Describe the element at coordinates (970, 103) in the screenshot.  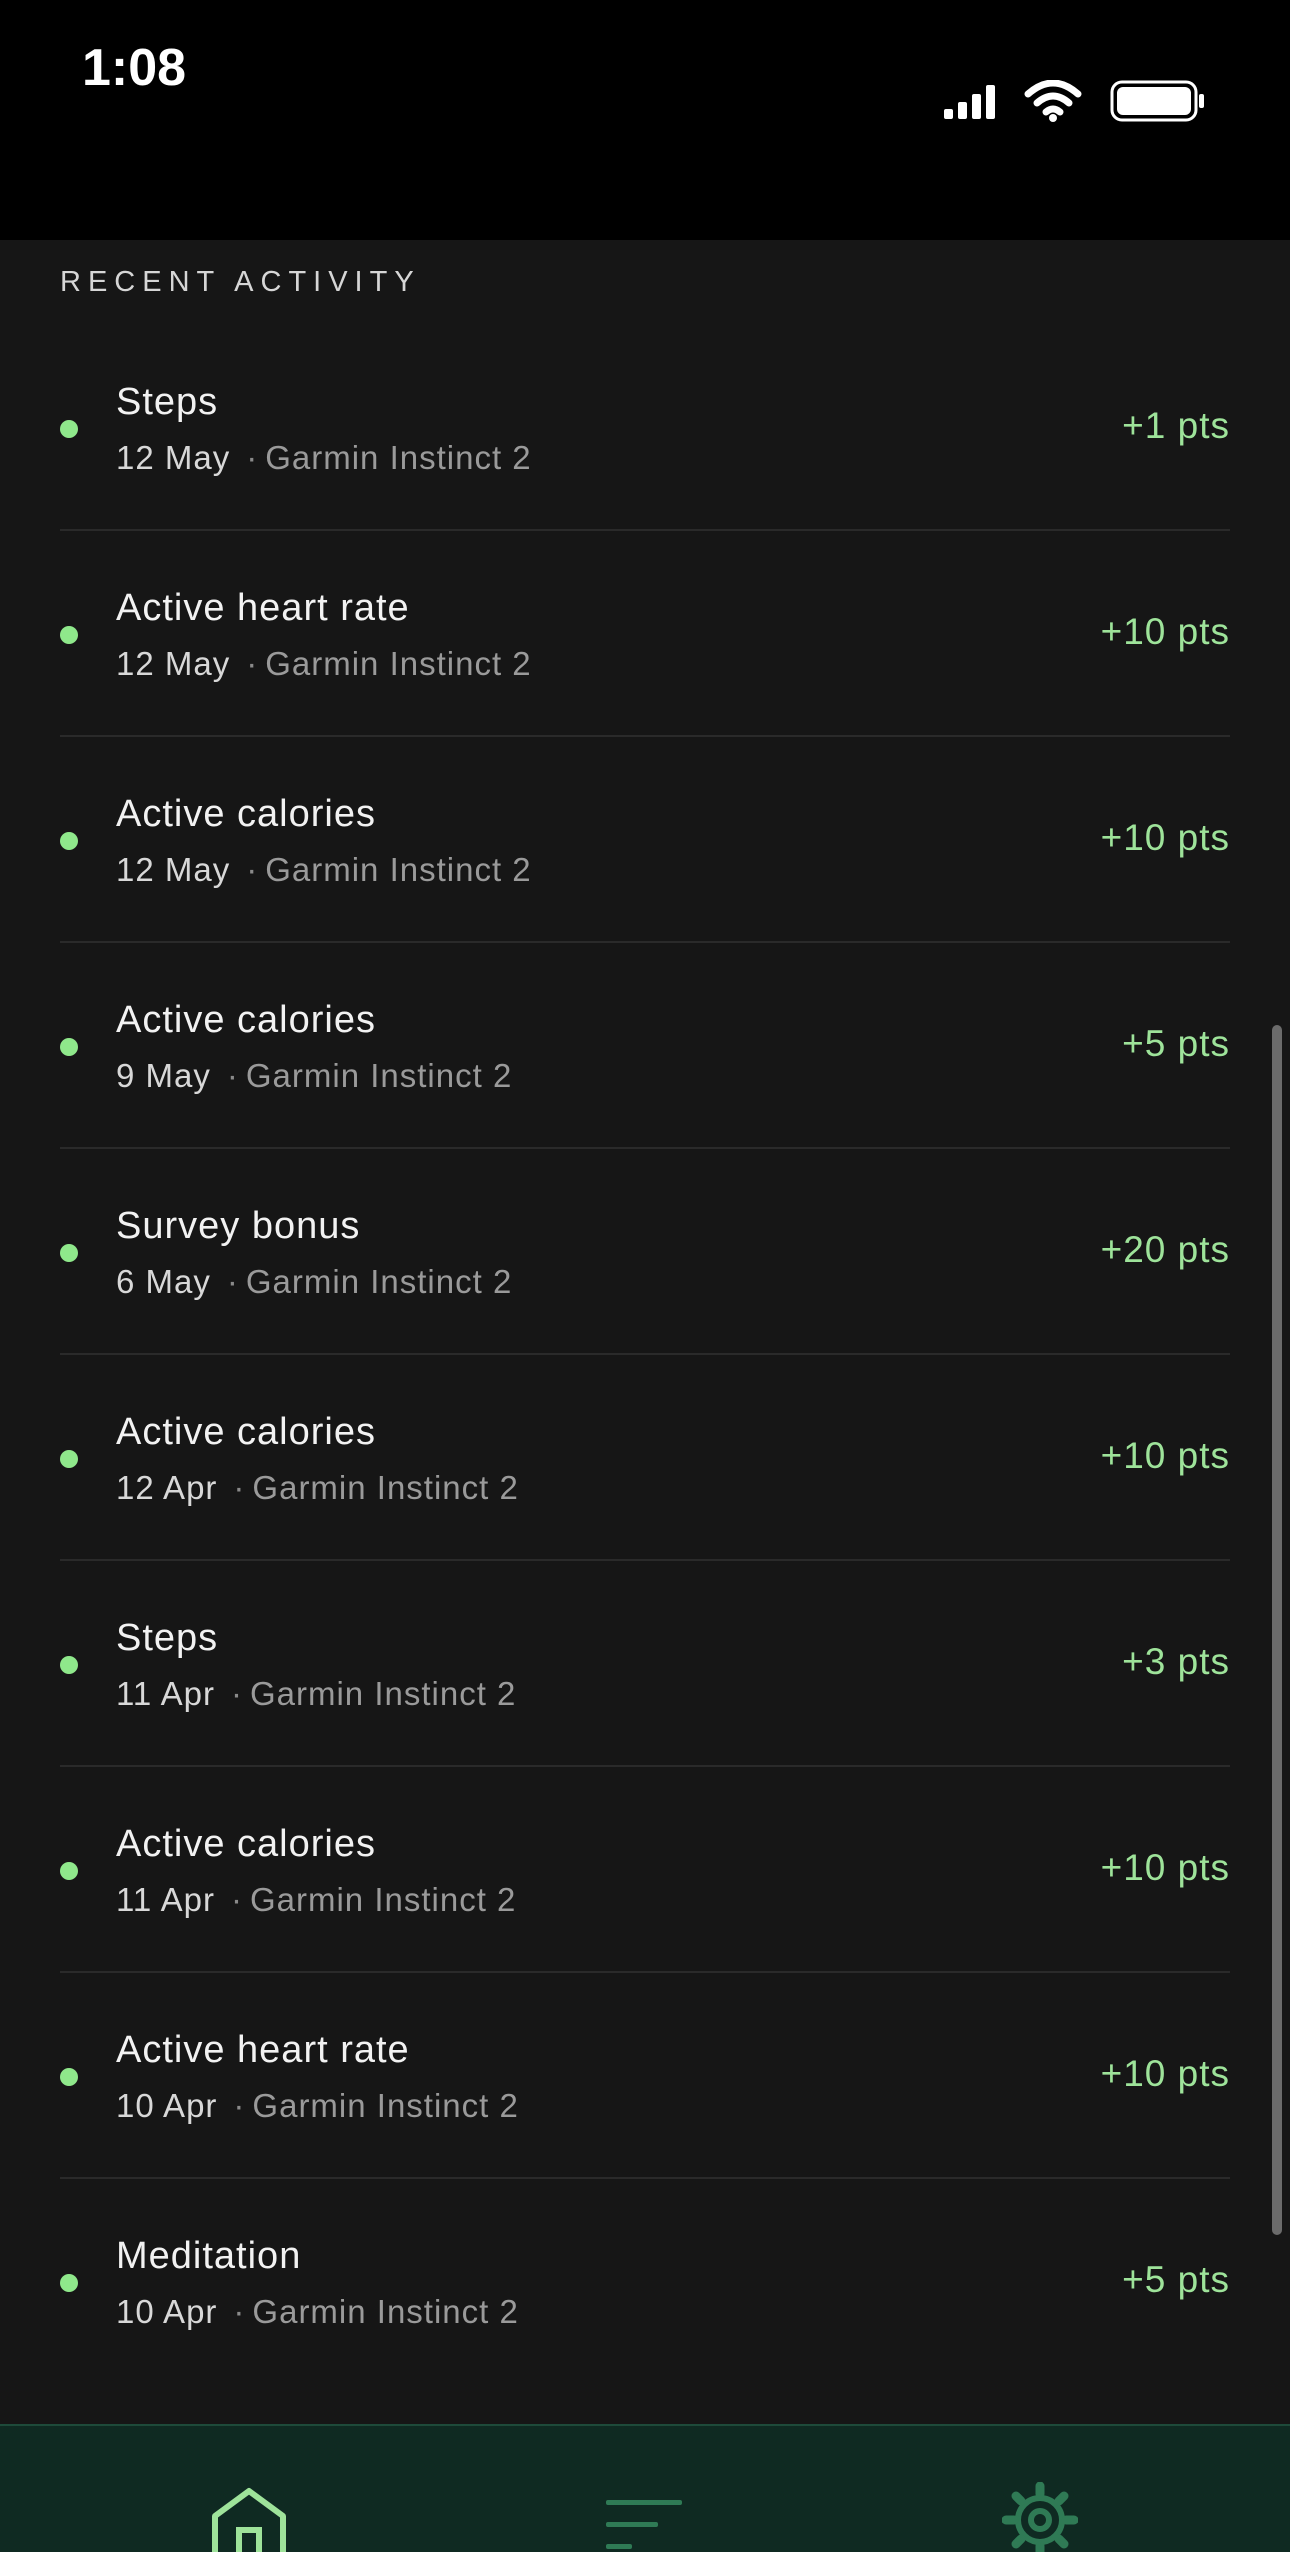
I see `cellular-signal-icon` at that location.